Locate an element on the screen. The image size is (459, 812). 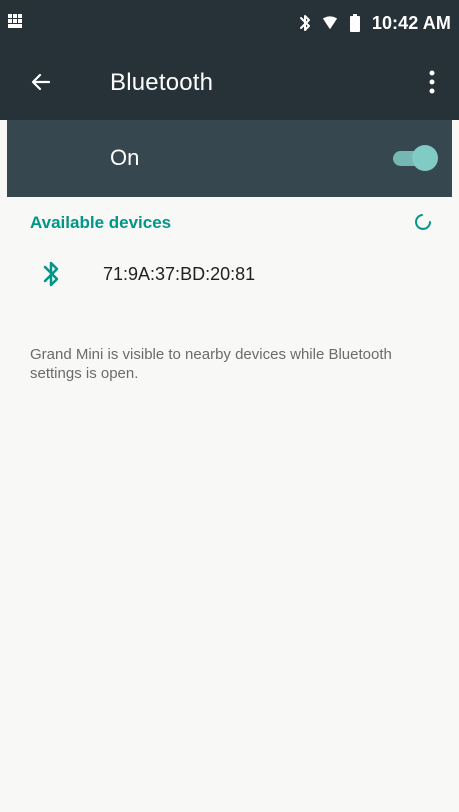
device-row: 71:9A:37:BD:20:81 is located at coordinates (229, 276).